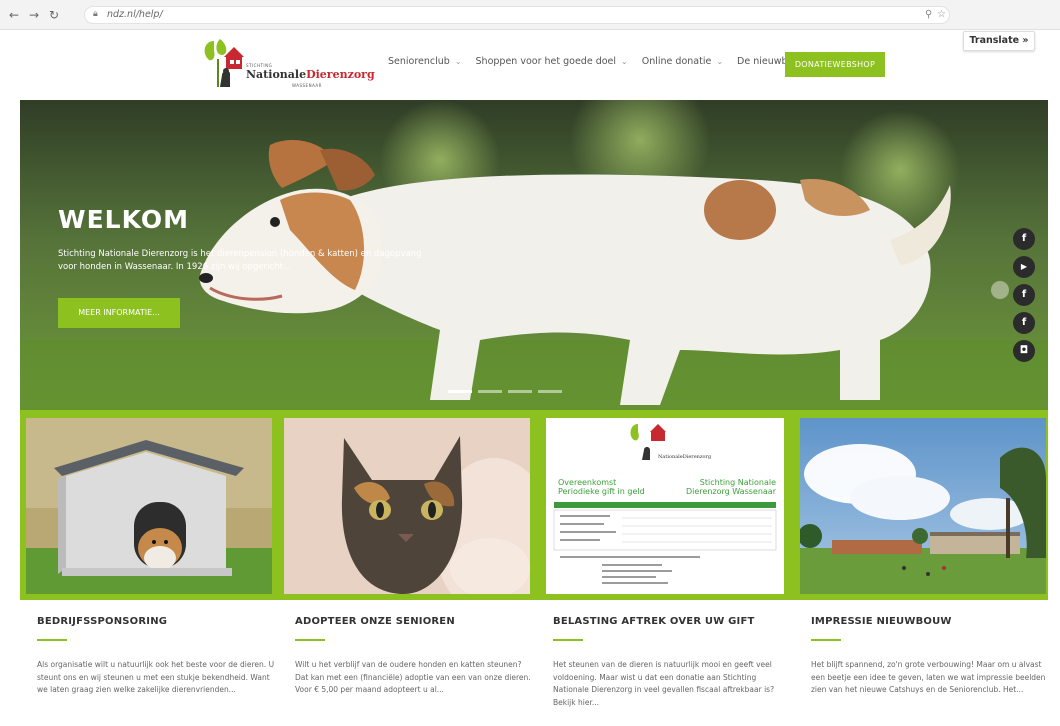 The width and height of the screenshot is (1060, 726). Describe the element at coordinates (835, 64) in the screenshot. I see `donatiewebshop-button: DONATIEWEBSHOP` at that location.